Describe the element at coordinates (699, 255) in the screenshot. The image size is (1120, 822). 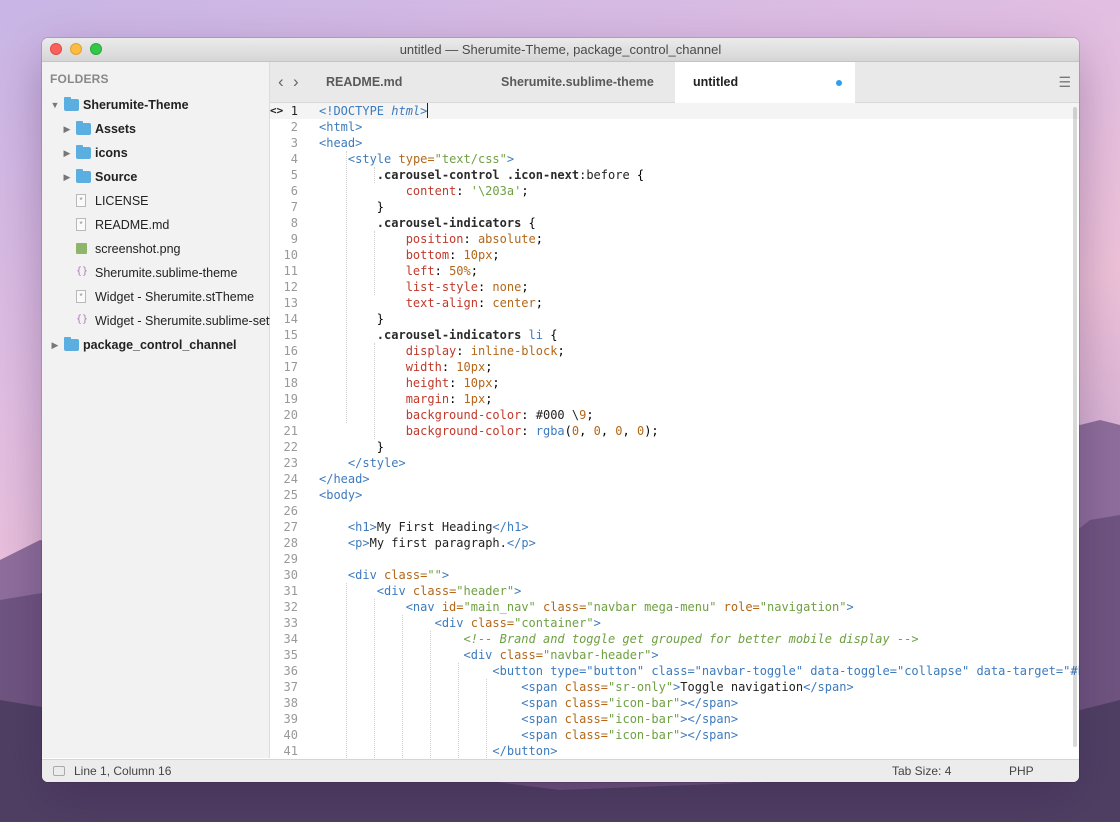
I see `code-line: bottom: 10px;` at that location.